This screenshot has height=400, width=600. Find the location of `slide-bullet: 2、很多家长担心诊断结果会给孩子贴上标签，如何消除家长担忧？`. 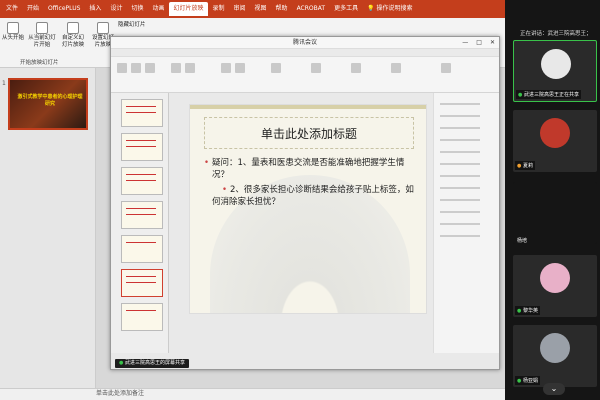

slide-bullet: 2、很多家长担心诊断结果会给孩子贴上标签，如何消除家长担忧？ is located at coordinates (309, 196).